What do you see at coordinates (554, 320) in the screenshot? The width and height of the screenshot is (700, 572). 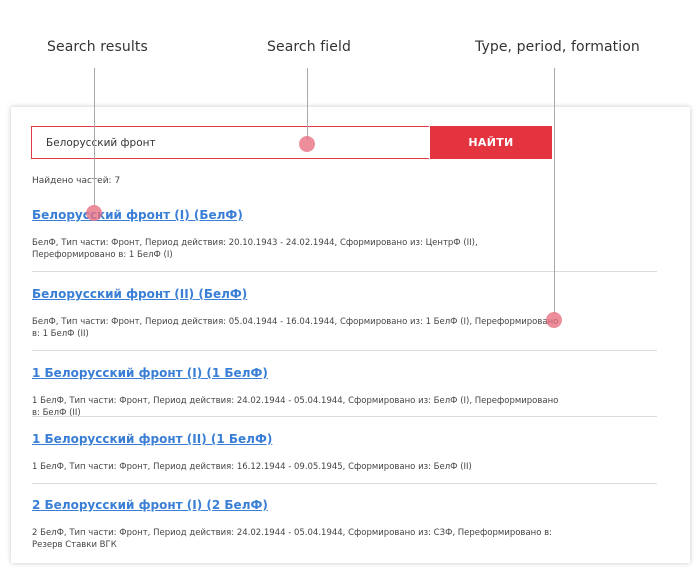 I see `marker-dot-type-period-formation` at bounding box center [554, 320].